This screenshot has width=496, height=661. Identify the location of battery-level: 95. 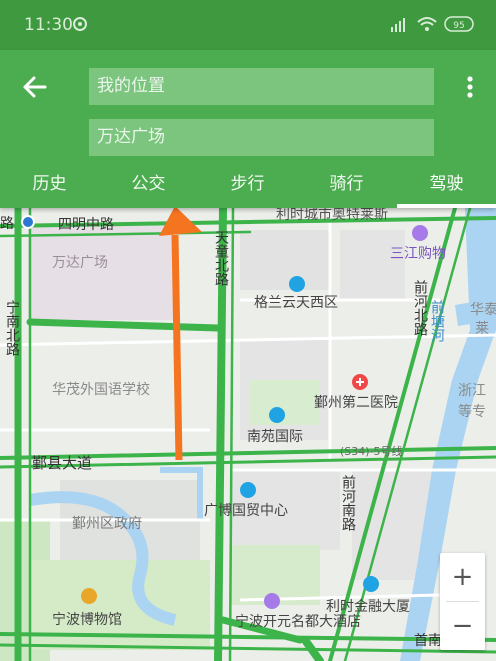
(458, 26).